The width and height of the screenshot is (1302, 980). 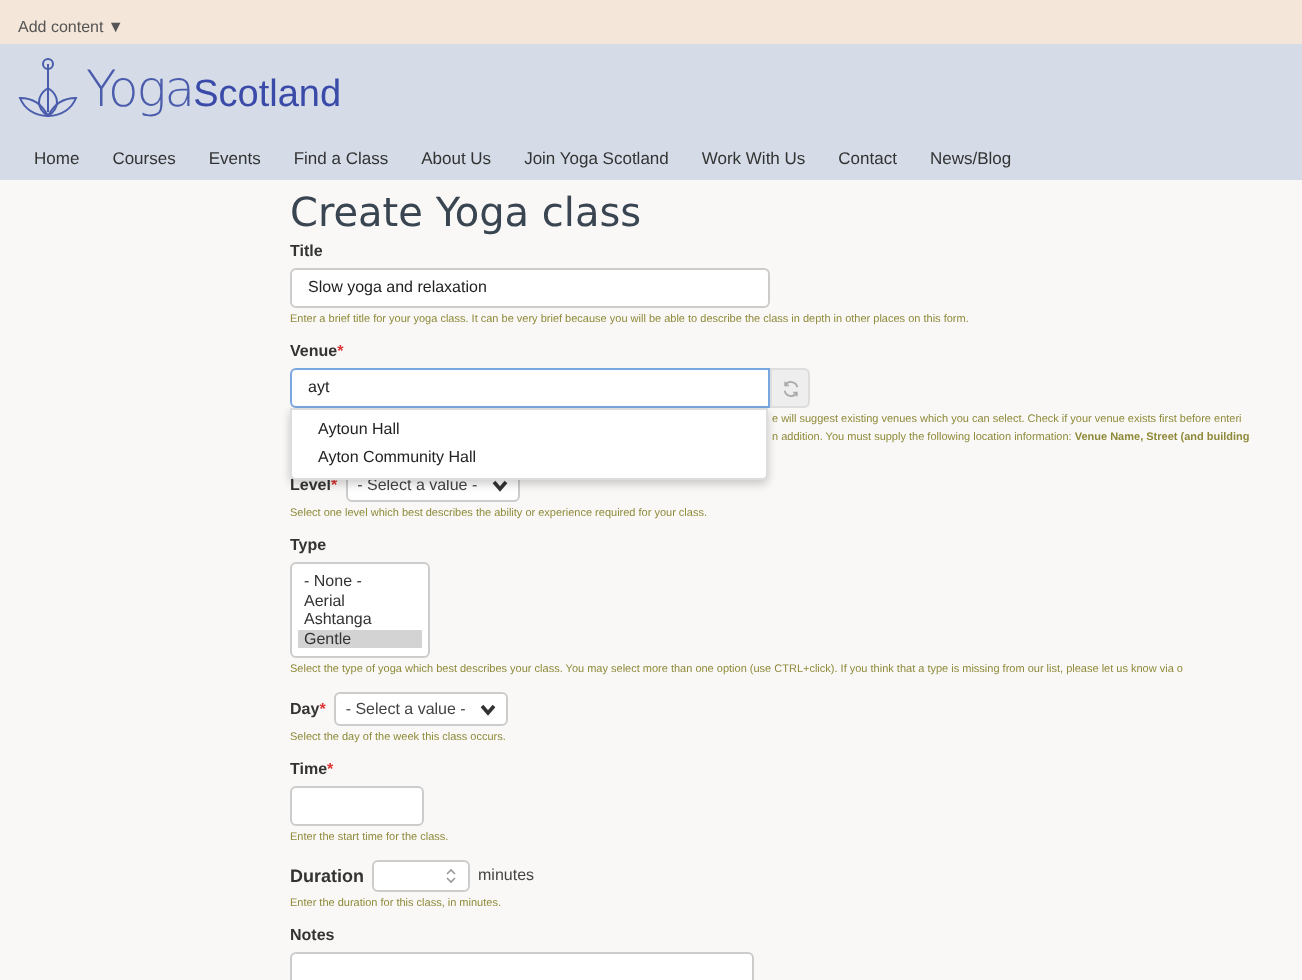 I want to click on add-content-menu: Add content ▼, so click(x=71, y=31).